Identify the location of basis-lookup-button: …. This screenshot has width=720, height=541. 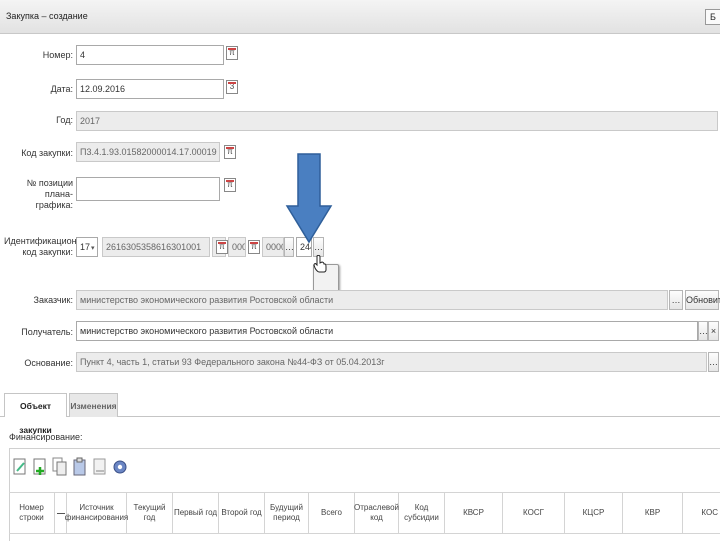
(713, 362).